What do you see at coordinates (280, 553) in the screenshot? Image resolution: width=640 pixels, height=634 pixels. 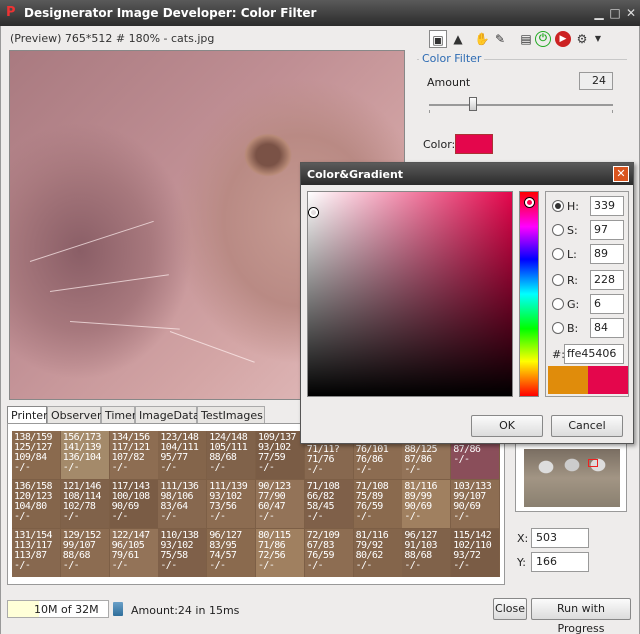 I see `pixel-cell: 80/115 71/86 72/56 -/-` at bounding box center [280, 553].